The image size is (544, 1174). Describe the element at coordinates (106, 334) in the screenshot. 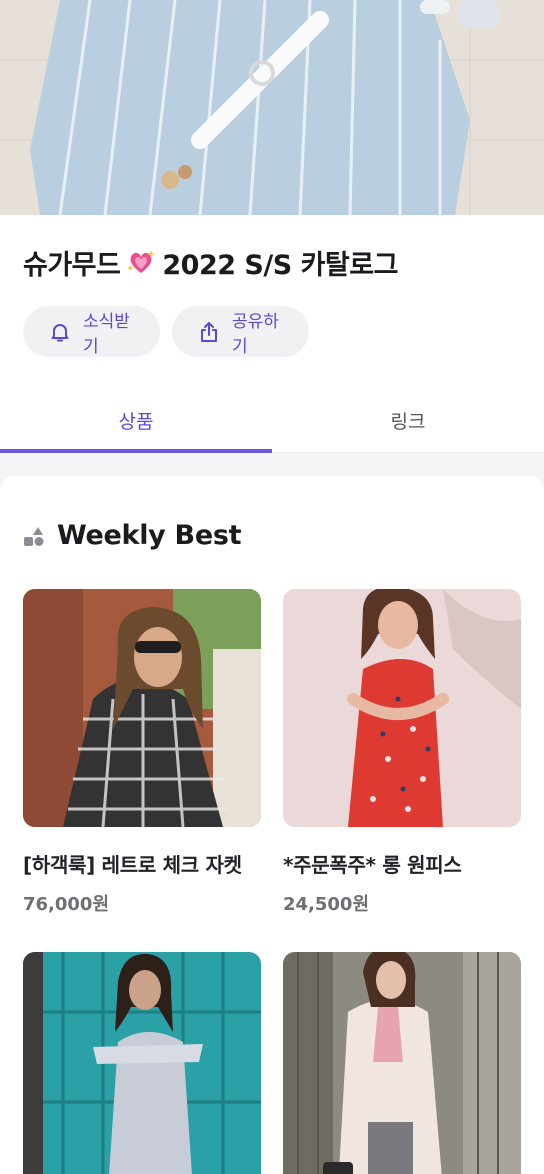

I see `subscribe-label: 소식받기` at that location.